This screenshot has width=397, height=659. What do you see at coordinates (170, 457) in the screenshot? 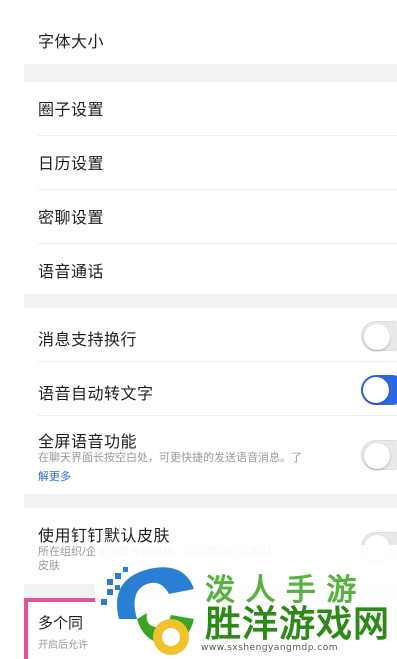
I see `fullscreen-voice-description: 在聊天界面长按空白处，可更快捷的发送语音消息。了` at bounding box center [170, 457].